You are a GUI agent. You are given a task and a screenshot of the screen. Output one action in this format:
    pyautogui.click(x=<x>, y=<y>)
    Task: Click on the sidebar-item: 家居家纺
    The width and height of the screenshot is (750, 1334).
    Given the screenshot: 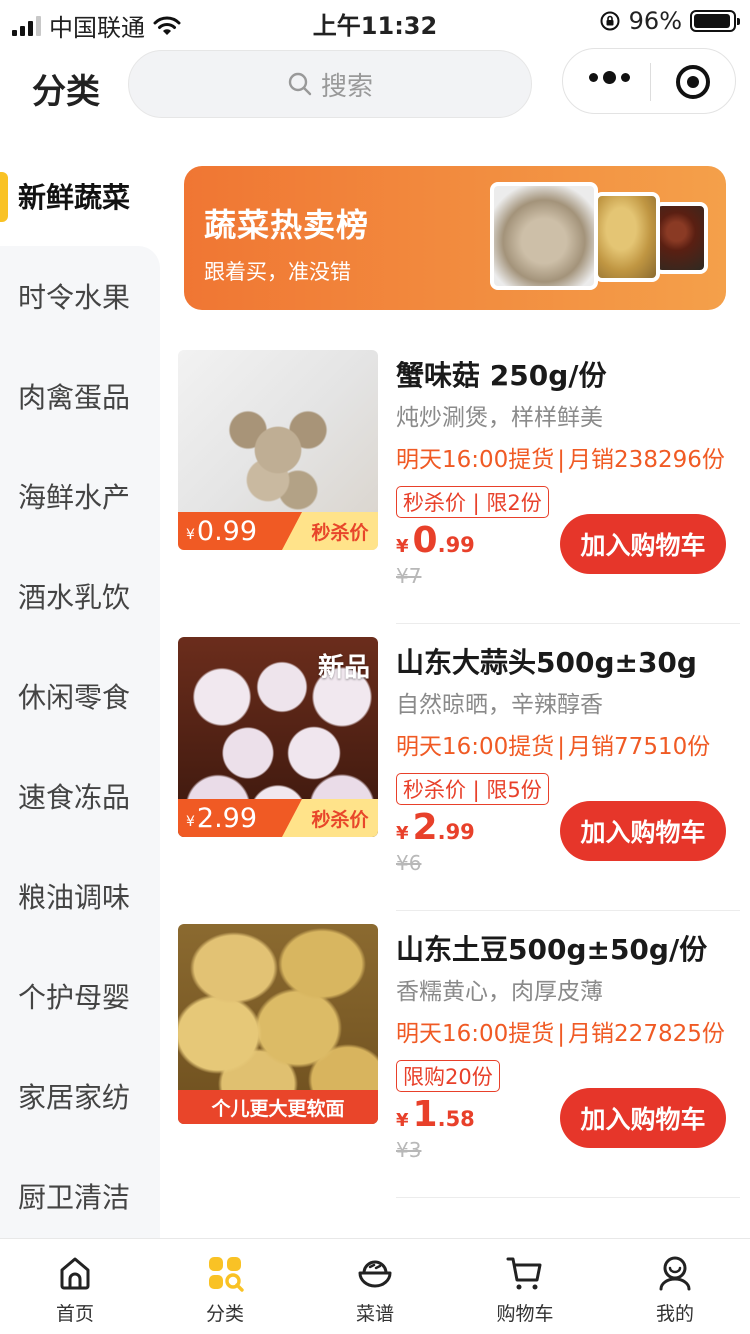 What is the action you would take?
    pyautogui.click(x=80, y=1096)
    